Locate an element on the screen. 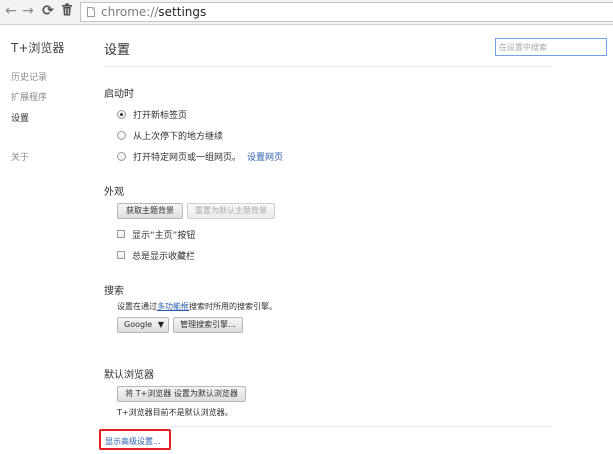 The height and width of the screenshot is (454, 613). startup-option-label: 从上次停下的地方继续 is located at coordinates (178, 136).